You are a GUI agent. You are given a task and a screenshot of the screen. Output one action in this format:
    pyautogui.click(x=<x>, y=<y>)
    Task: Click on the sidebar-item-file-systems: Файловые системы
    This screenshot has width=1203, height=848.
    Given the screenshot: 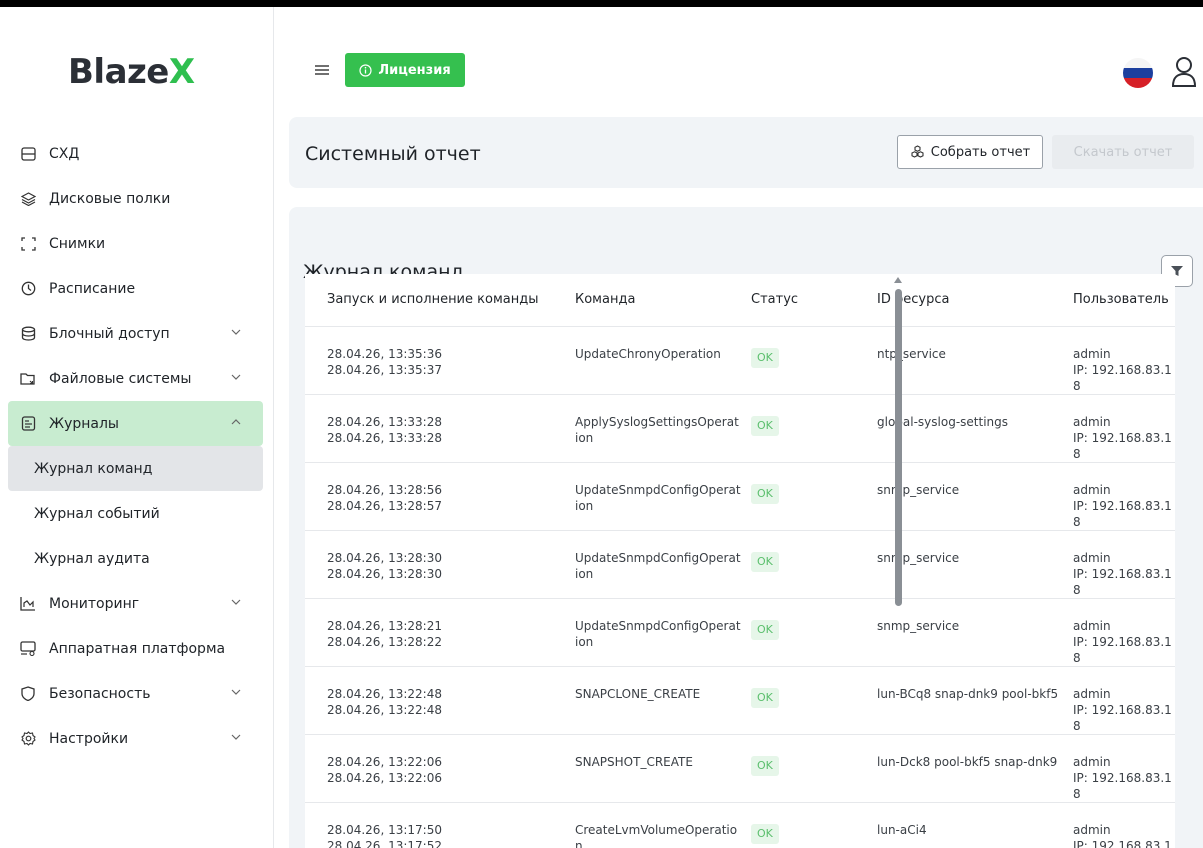 What is the action you would take?
    pyautogui.click(x=135, y=378)
    